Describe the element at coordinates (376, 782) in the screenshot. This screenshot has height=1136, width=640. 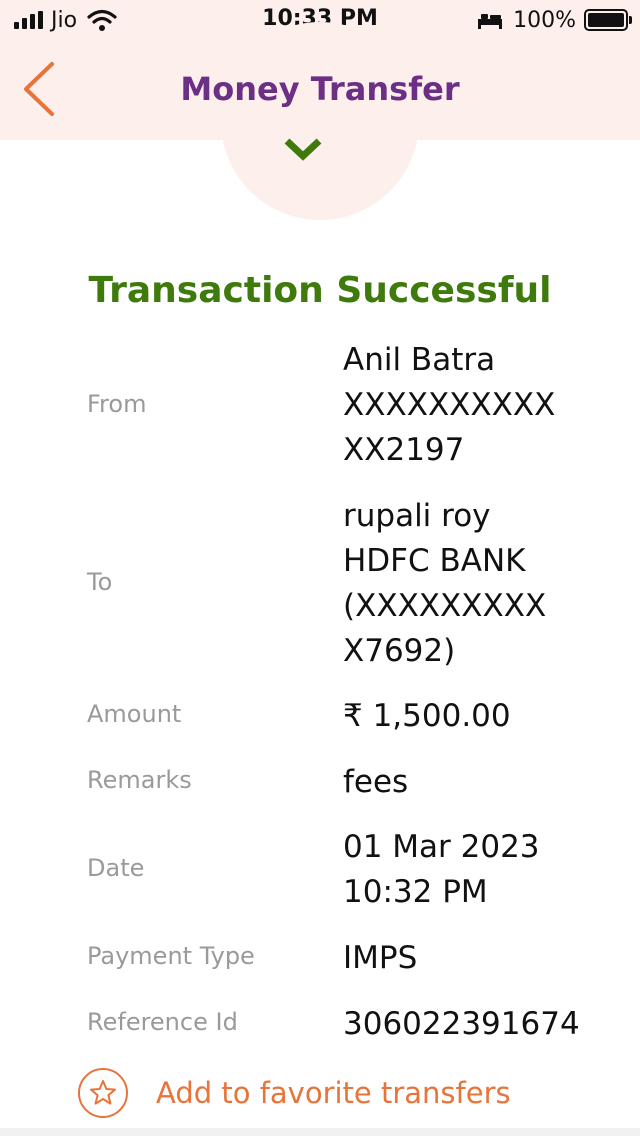
I see `remarks-value: fees` at that location.